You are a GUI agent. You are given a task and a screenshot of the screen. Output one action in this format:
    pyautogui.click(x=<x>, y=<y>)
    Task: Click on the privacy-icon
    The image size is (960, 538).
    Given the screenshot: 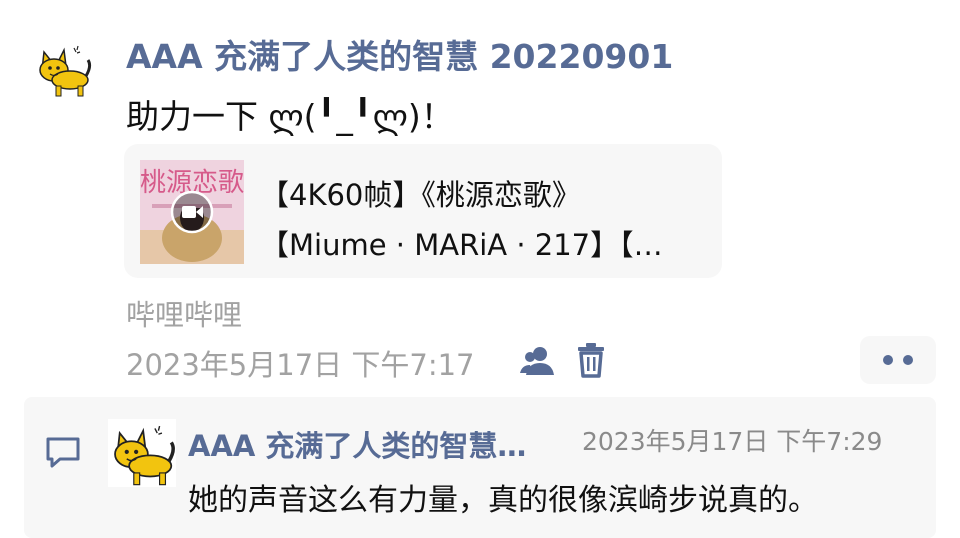 What is the action you would take?
    pyautogui.click(x=537, y=361)
    